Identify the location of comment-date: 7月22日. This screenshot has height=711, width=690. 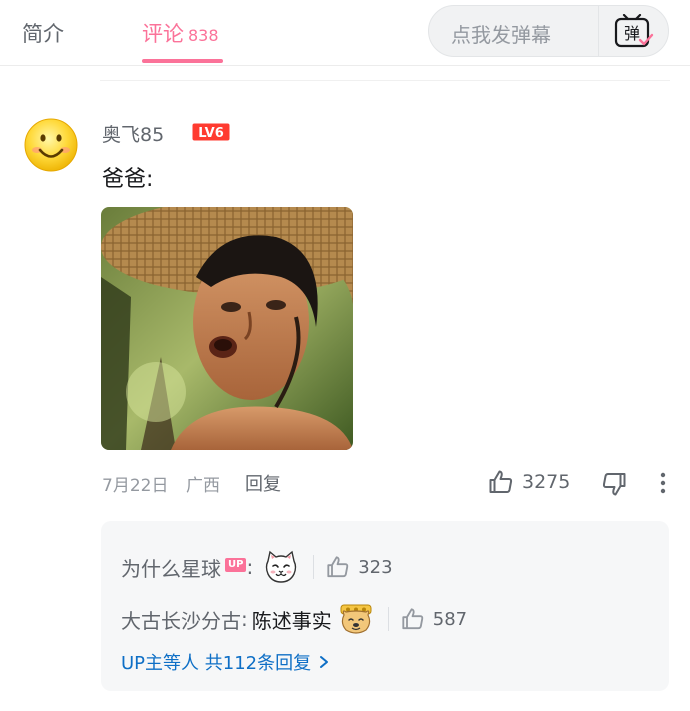
(135, 486).